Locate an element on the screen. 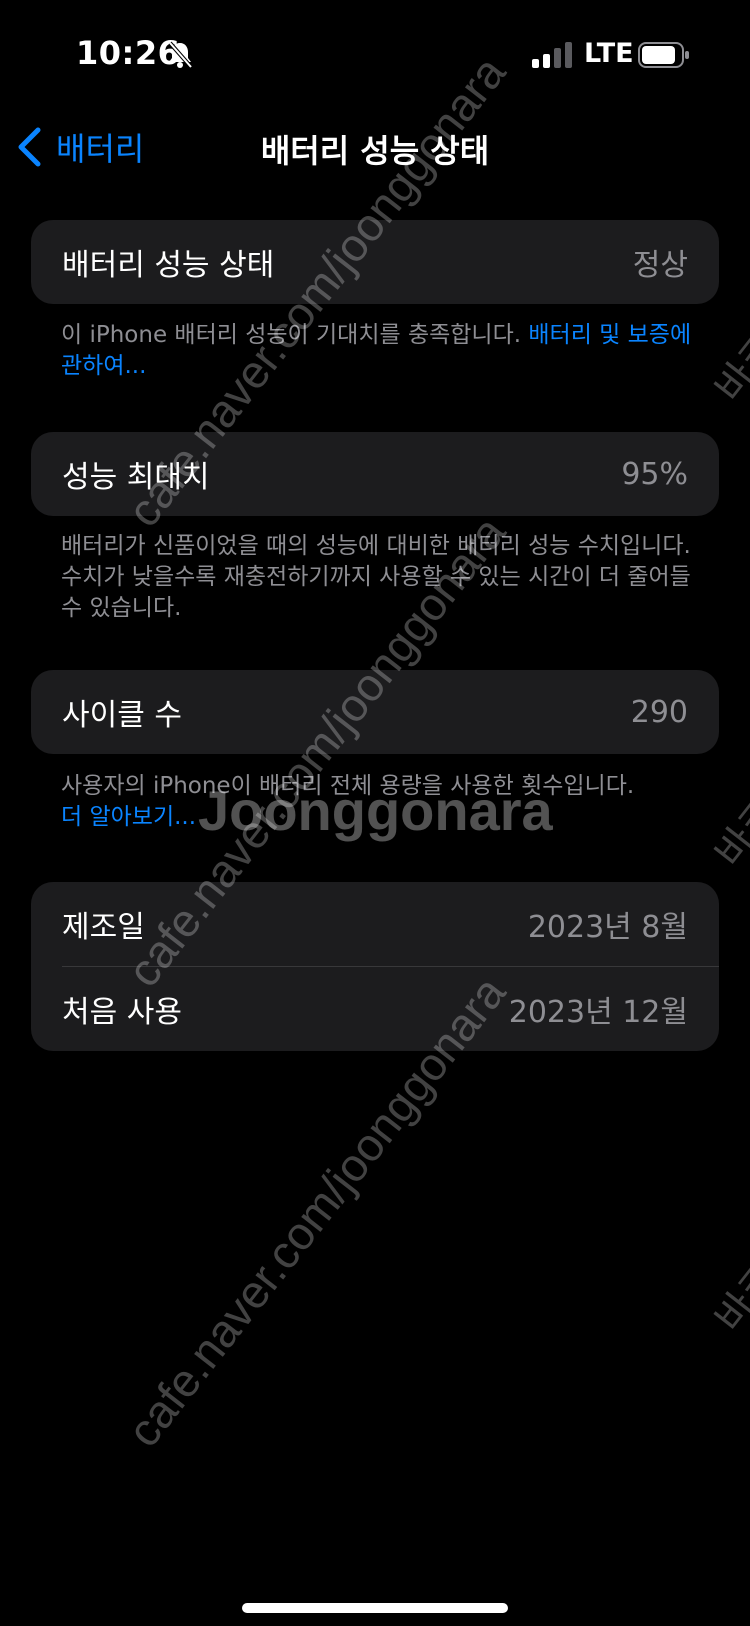 The width and height of the screenshot is (750, 1626). network-type: LTE is located at coordinates (609, 53).